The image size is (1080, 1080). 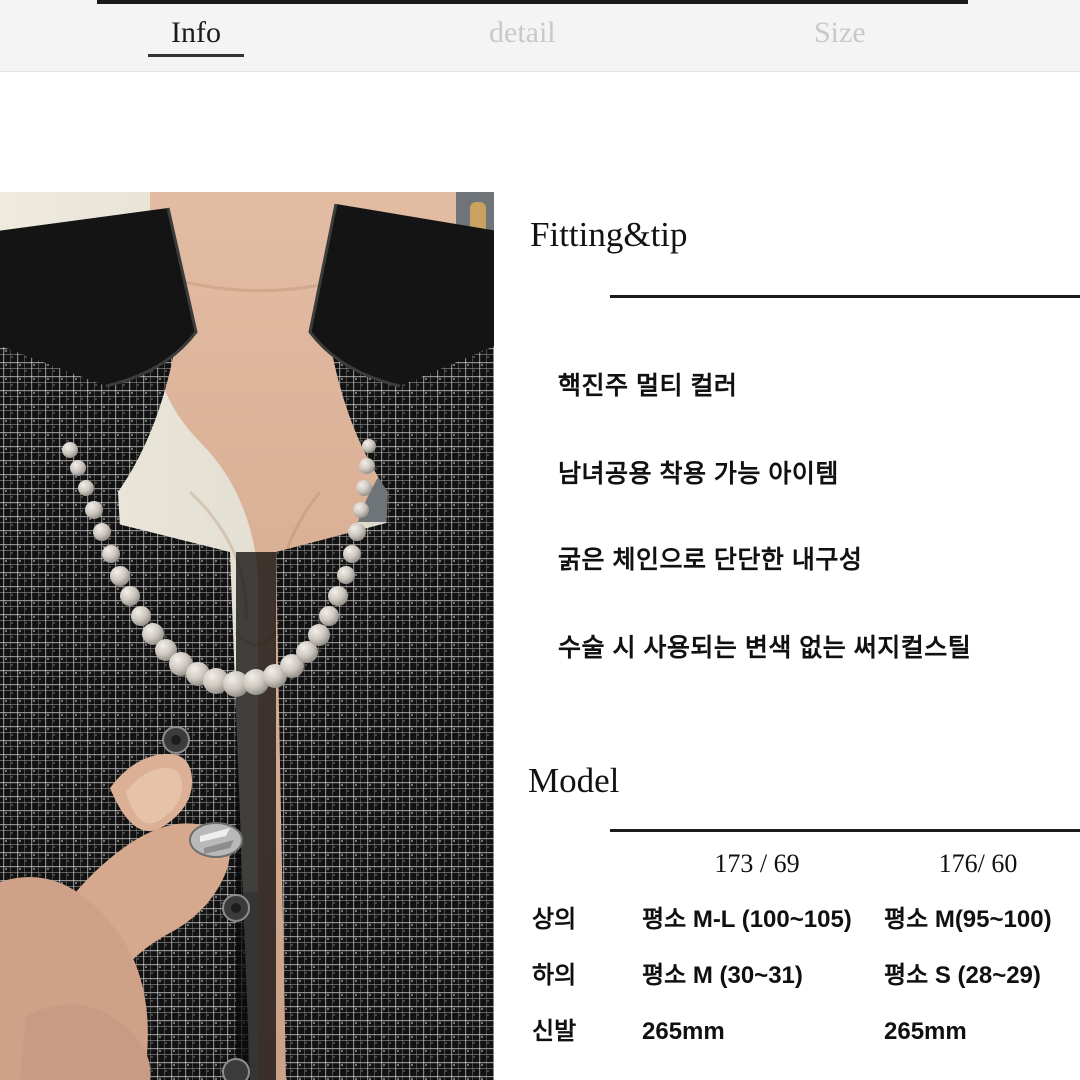 What do you see at coordinates (757, 863) in the screenshot?
I see `model-a-spec: 173 / 69` at bounding box center [757, 863].